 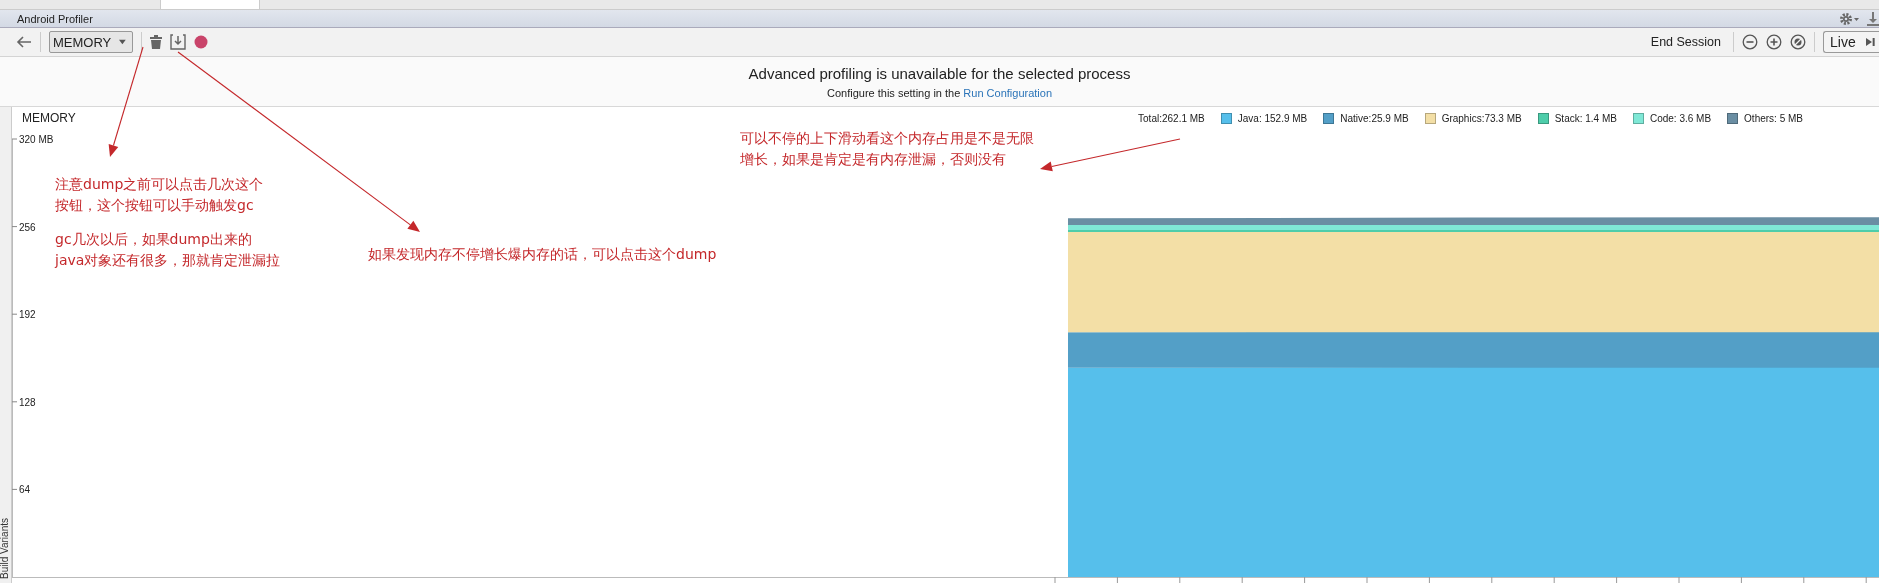 What do you see at coordinates (1750, 42) in the screenshot?
I see `zoom-out-icon` at bounding box center [1750, 42].